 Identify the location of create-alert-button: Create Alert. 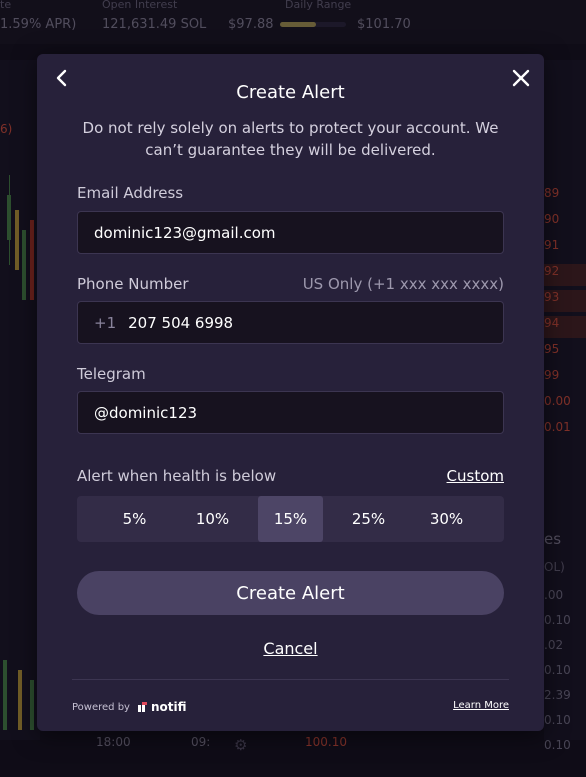
(290, 593).